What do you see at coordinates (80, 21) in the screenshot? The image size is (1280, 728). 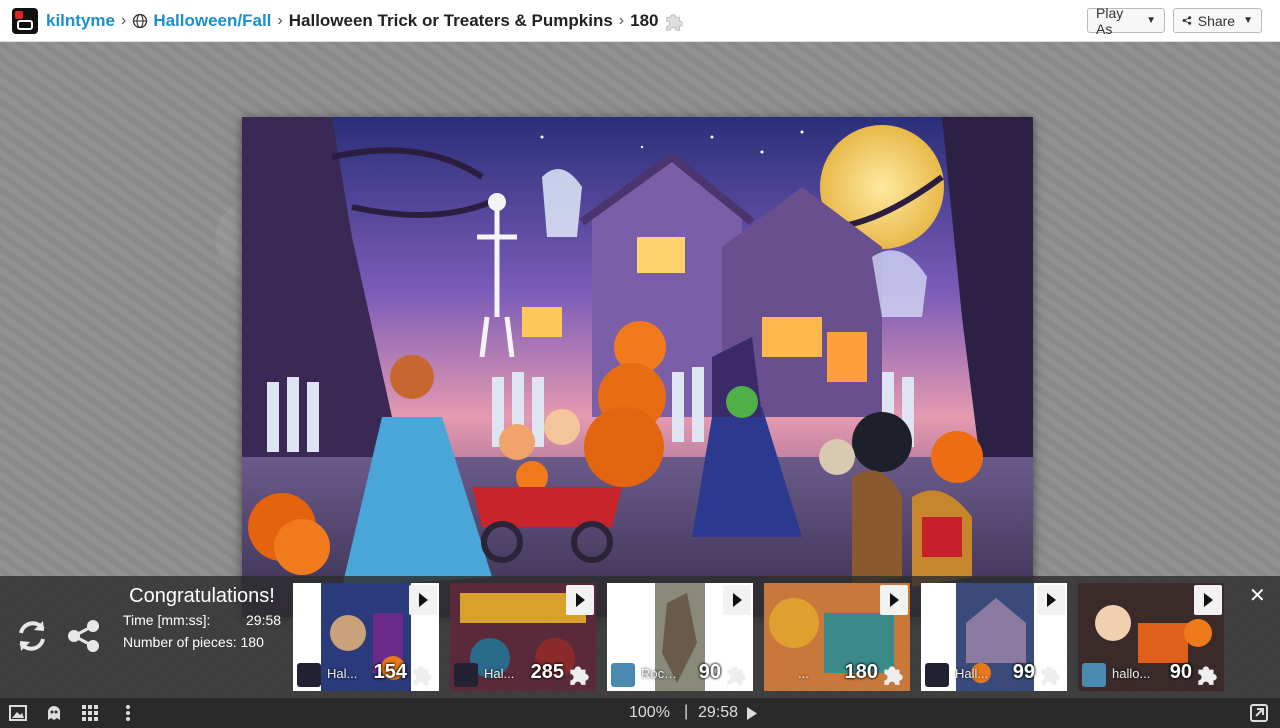 I see `breadcrumb-user: kilntyme` at bounding box center [80, 21].